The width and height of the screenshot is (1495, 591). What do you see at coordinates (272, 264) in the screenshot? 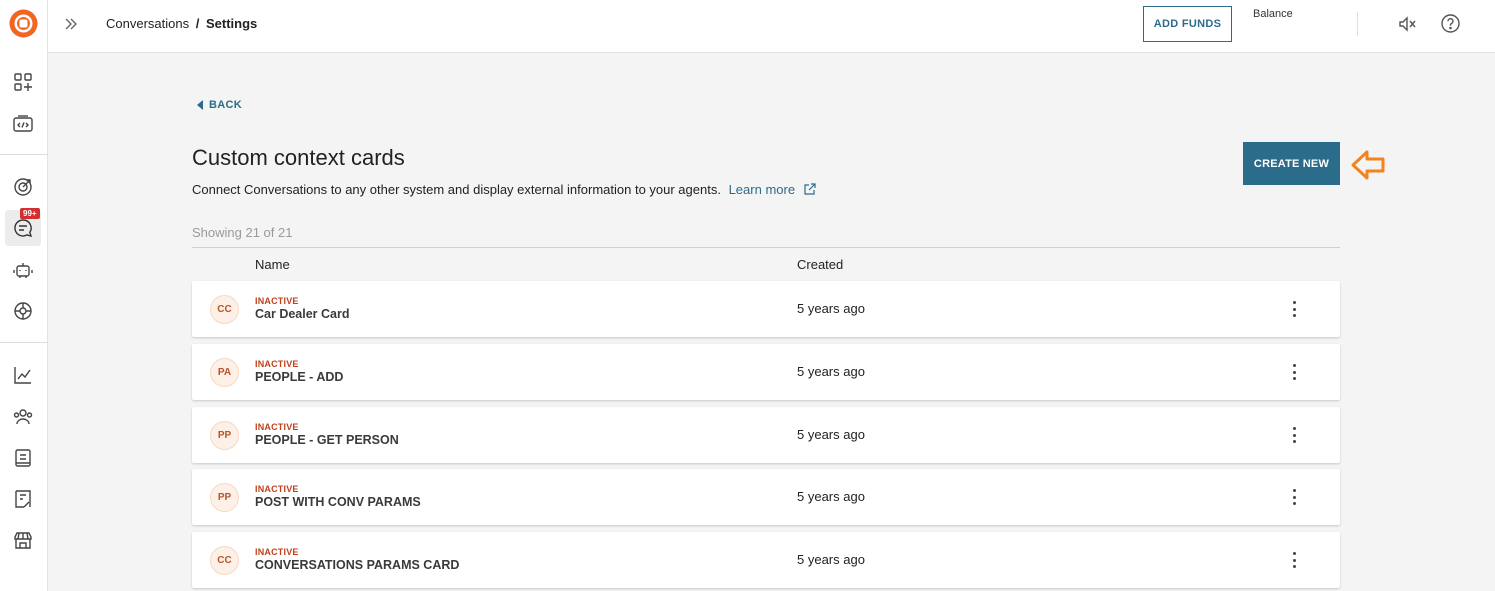
I see `column-header-name: Name` at bounding box center [272, 264].